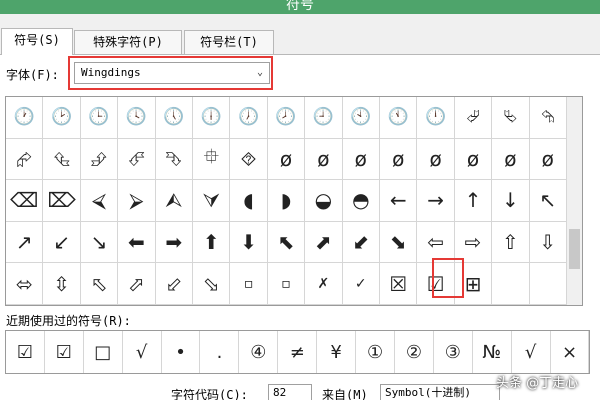 The width and height of the screenshot is (600, 400). What do you see at coordinates (473, 201) in the screenshot?
I see `symbol-cell: ↑` at bounding box center [473, 201].